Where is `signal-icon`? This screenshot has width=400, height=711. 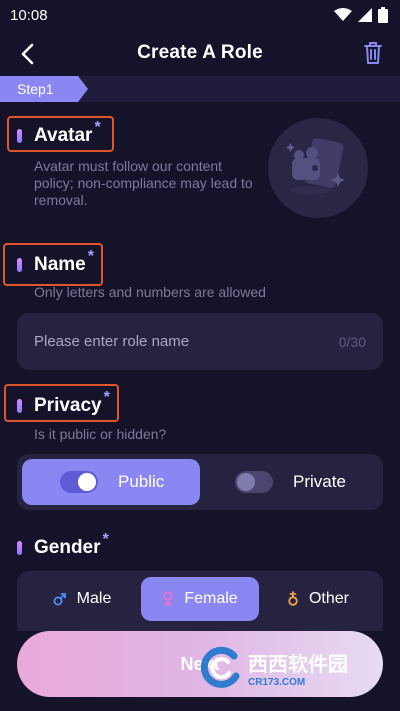 signal-icon is located at coordinates (365, 15).